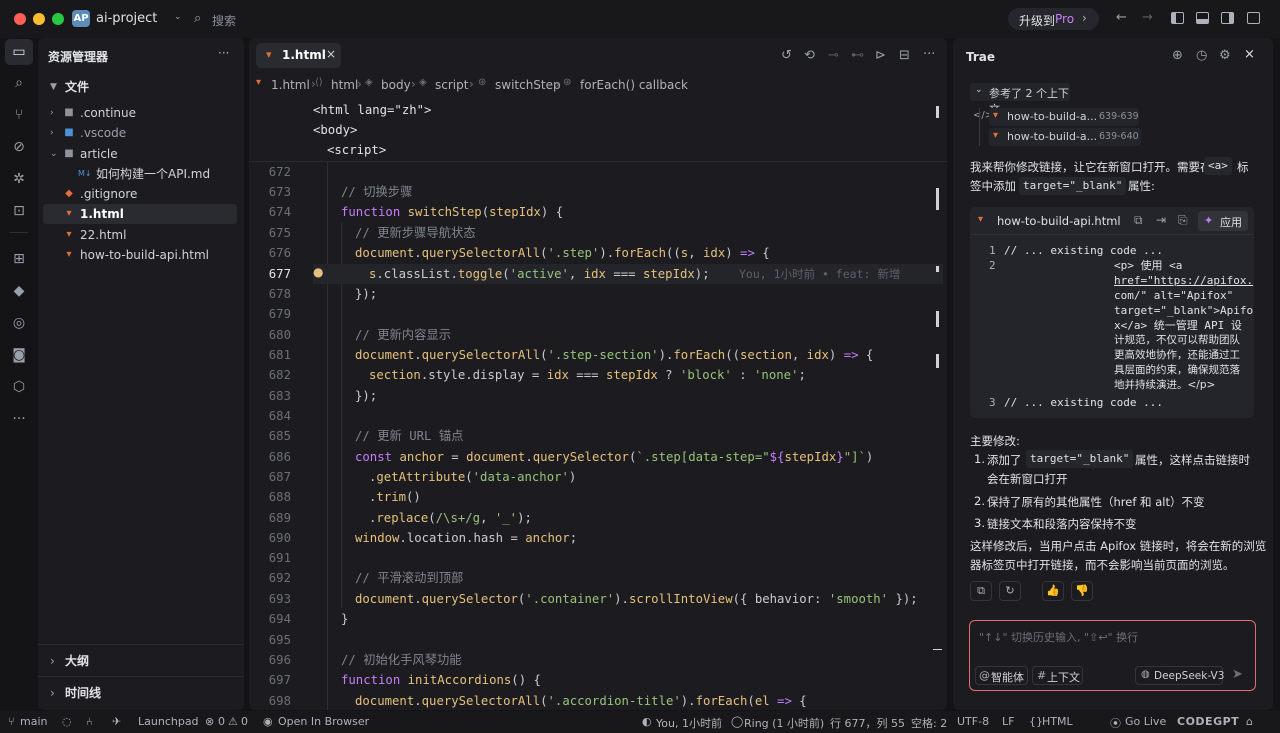 The height and width of the screenshot is (733, 1280). What do you see at coordinates (19, 115) in the screenshot?
I see `source-control-icon: ⑂` at bounding box center [19, 115].